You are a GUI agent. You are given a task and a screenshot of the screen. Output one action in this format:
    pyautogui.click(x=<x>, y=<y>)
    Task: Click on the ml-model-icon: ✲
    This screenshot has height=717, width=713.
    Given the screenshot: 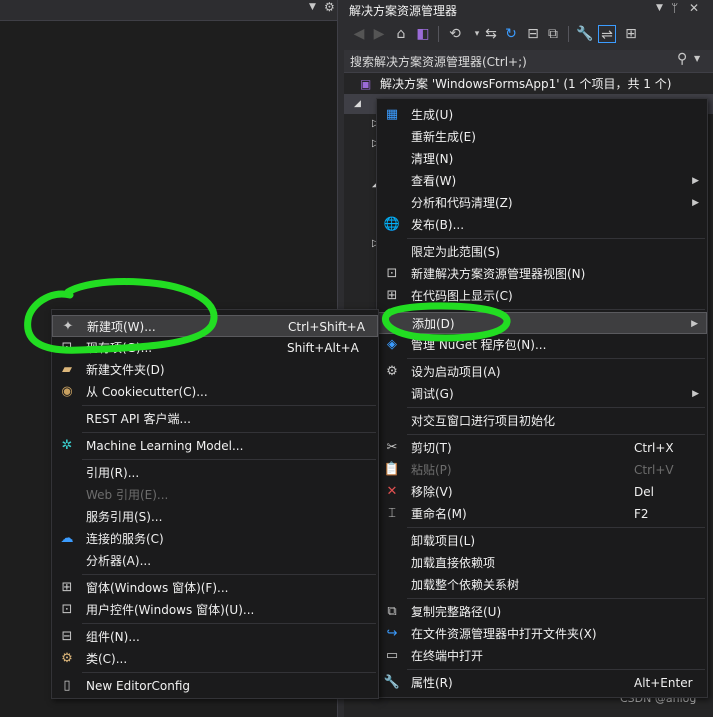 What is the action you would take?
    pyautogui.click(x=67, y=445)
    